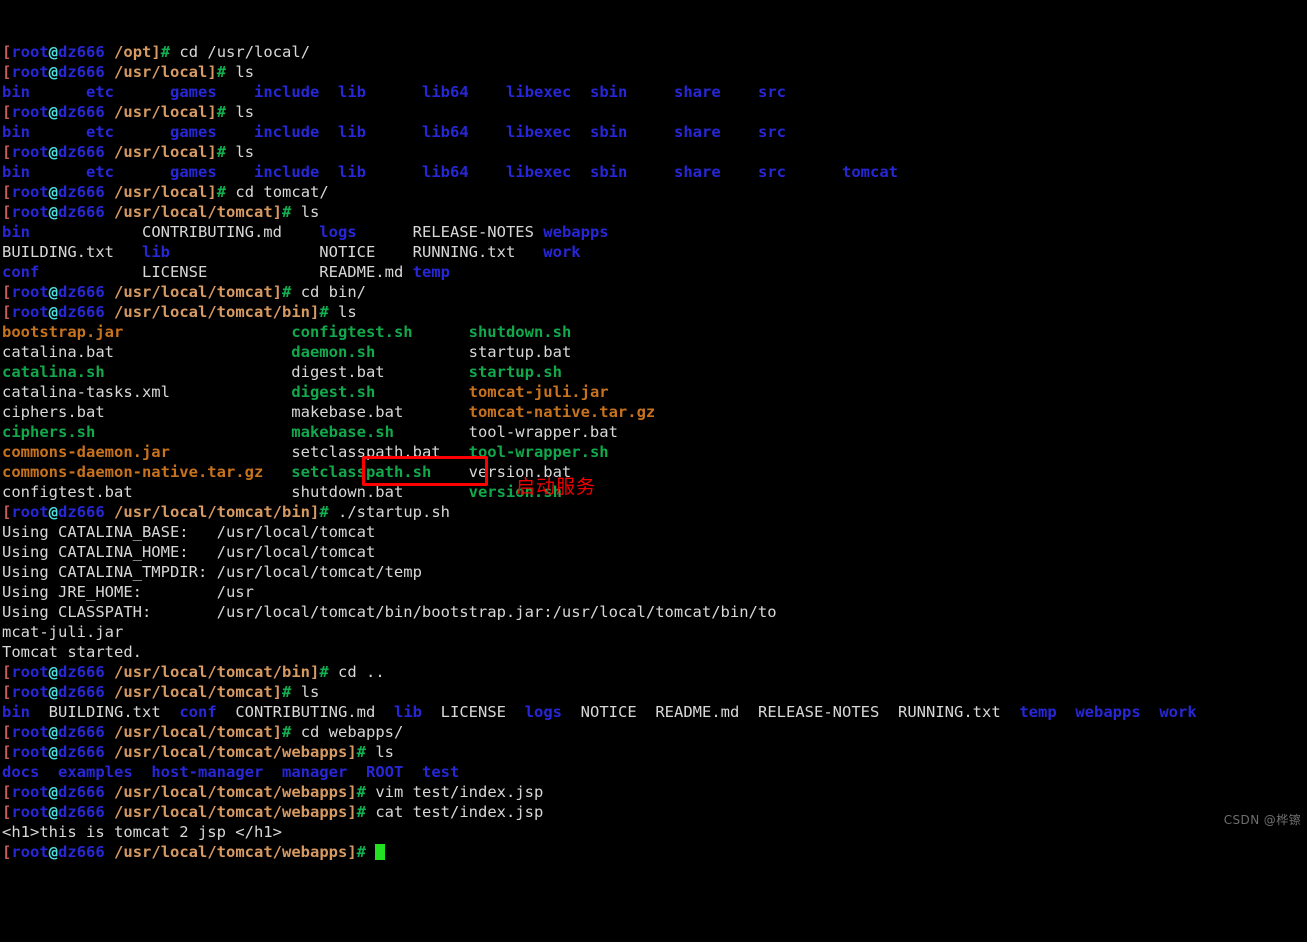 The width and height of the screenshot is (1307, 942). I want to click on ls-entry: RELEASE-NOTES, so click(473, 232).